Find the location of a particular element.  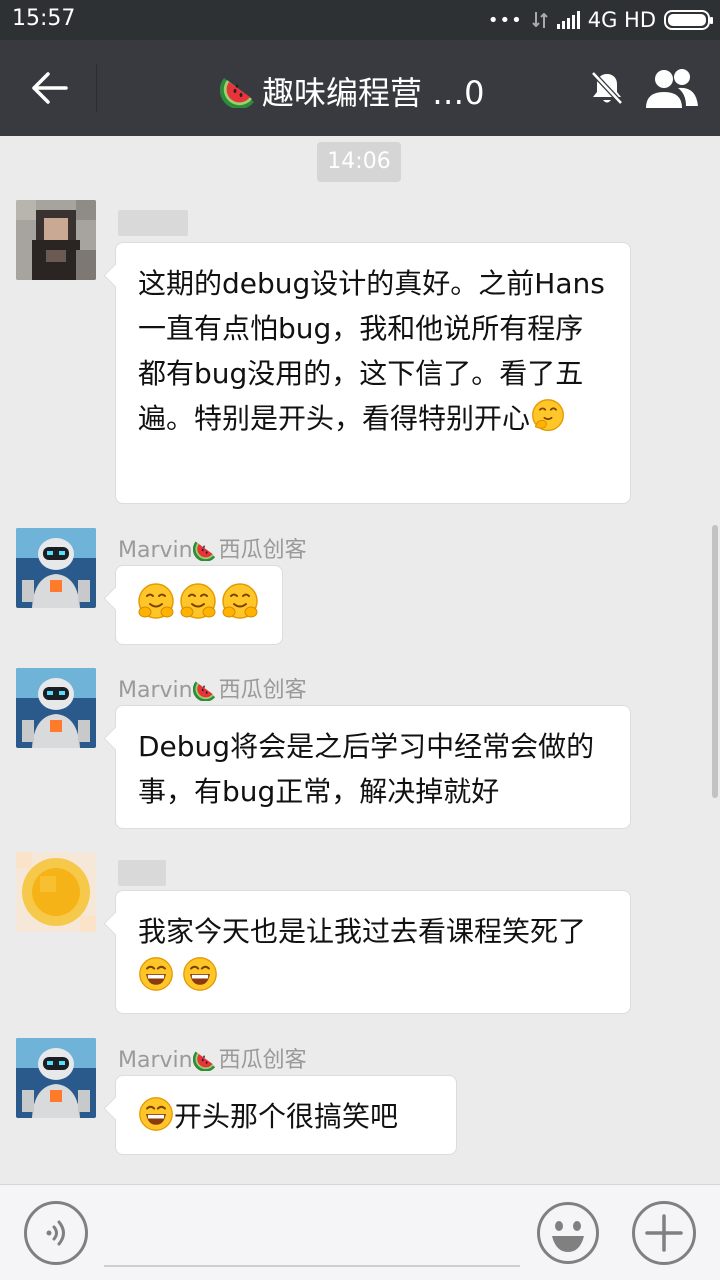

message-bubble is located at coordinates (199, 605).